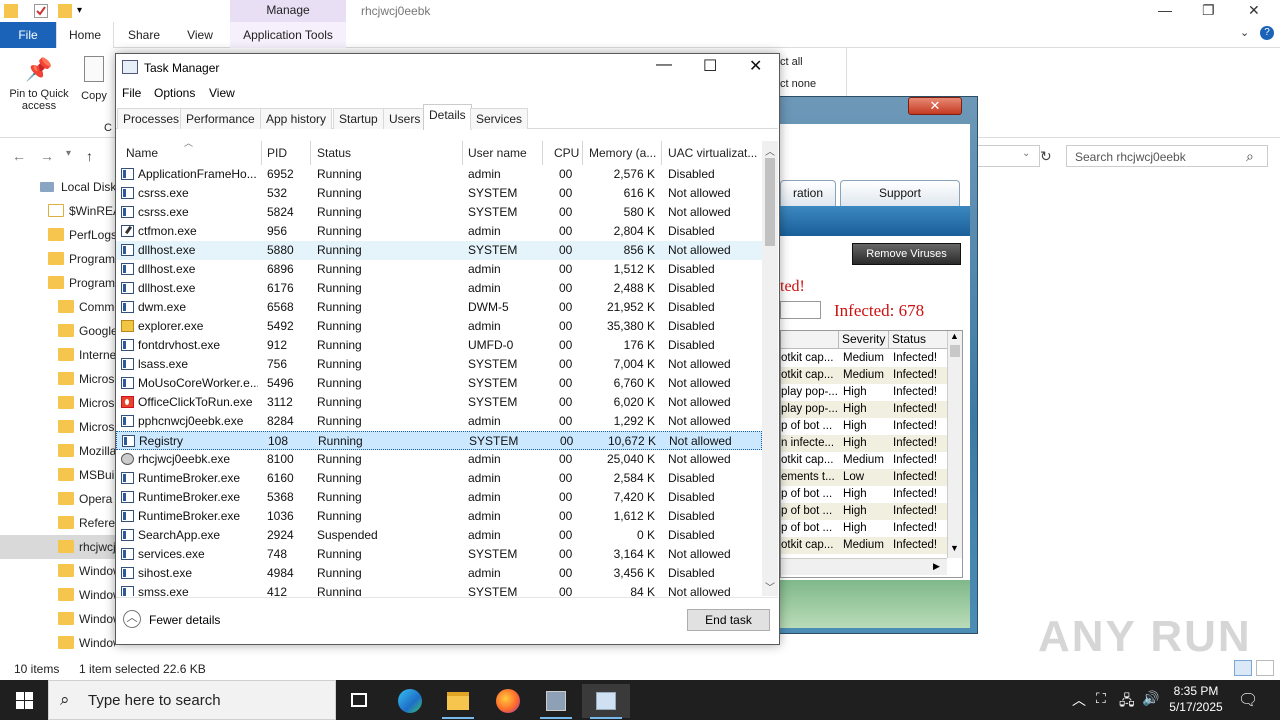  I want to click on malware-taskbar-button, so click(556, 701).